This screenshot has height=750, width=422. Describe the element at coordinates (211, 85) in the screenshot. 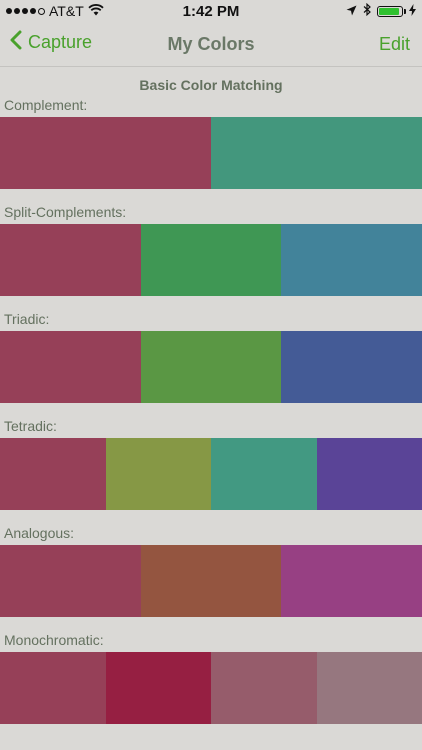

I see `section-heading: Basic Color Matching` at that location.